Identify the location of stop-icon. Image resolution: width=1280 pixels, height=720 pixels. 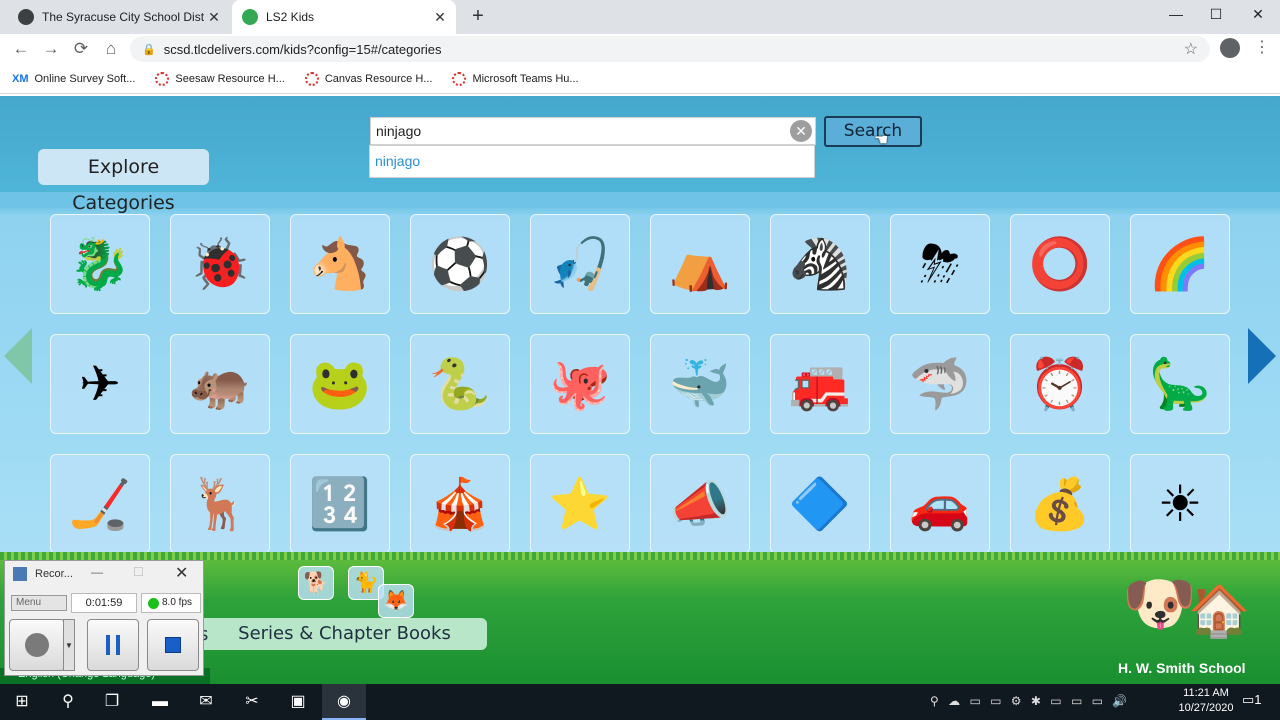
(173, 645).